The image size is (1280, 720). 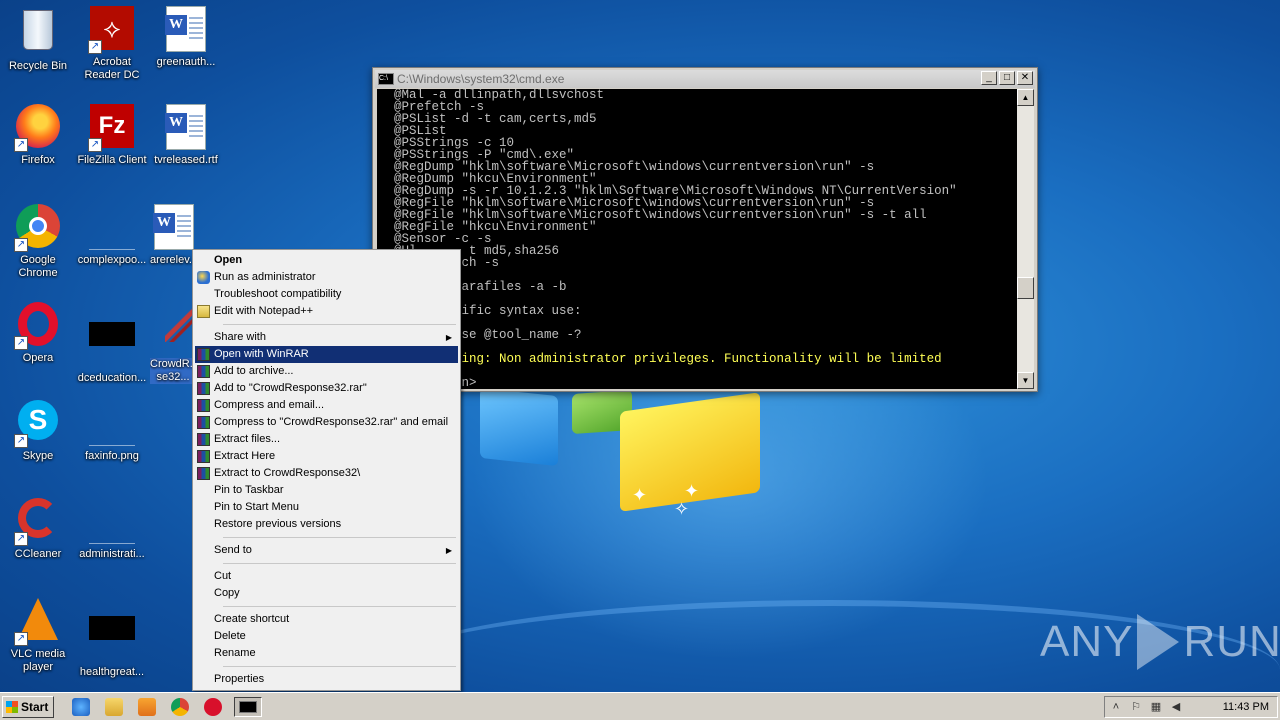 I want to click on console-line: ponse @tool_name -?, so click(x=488, y=335).